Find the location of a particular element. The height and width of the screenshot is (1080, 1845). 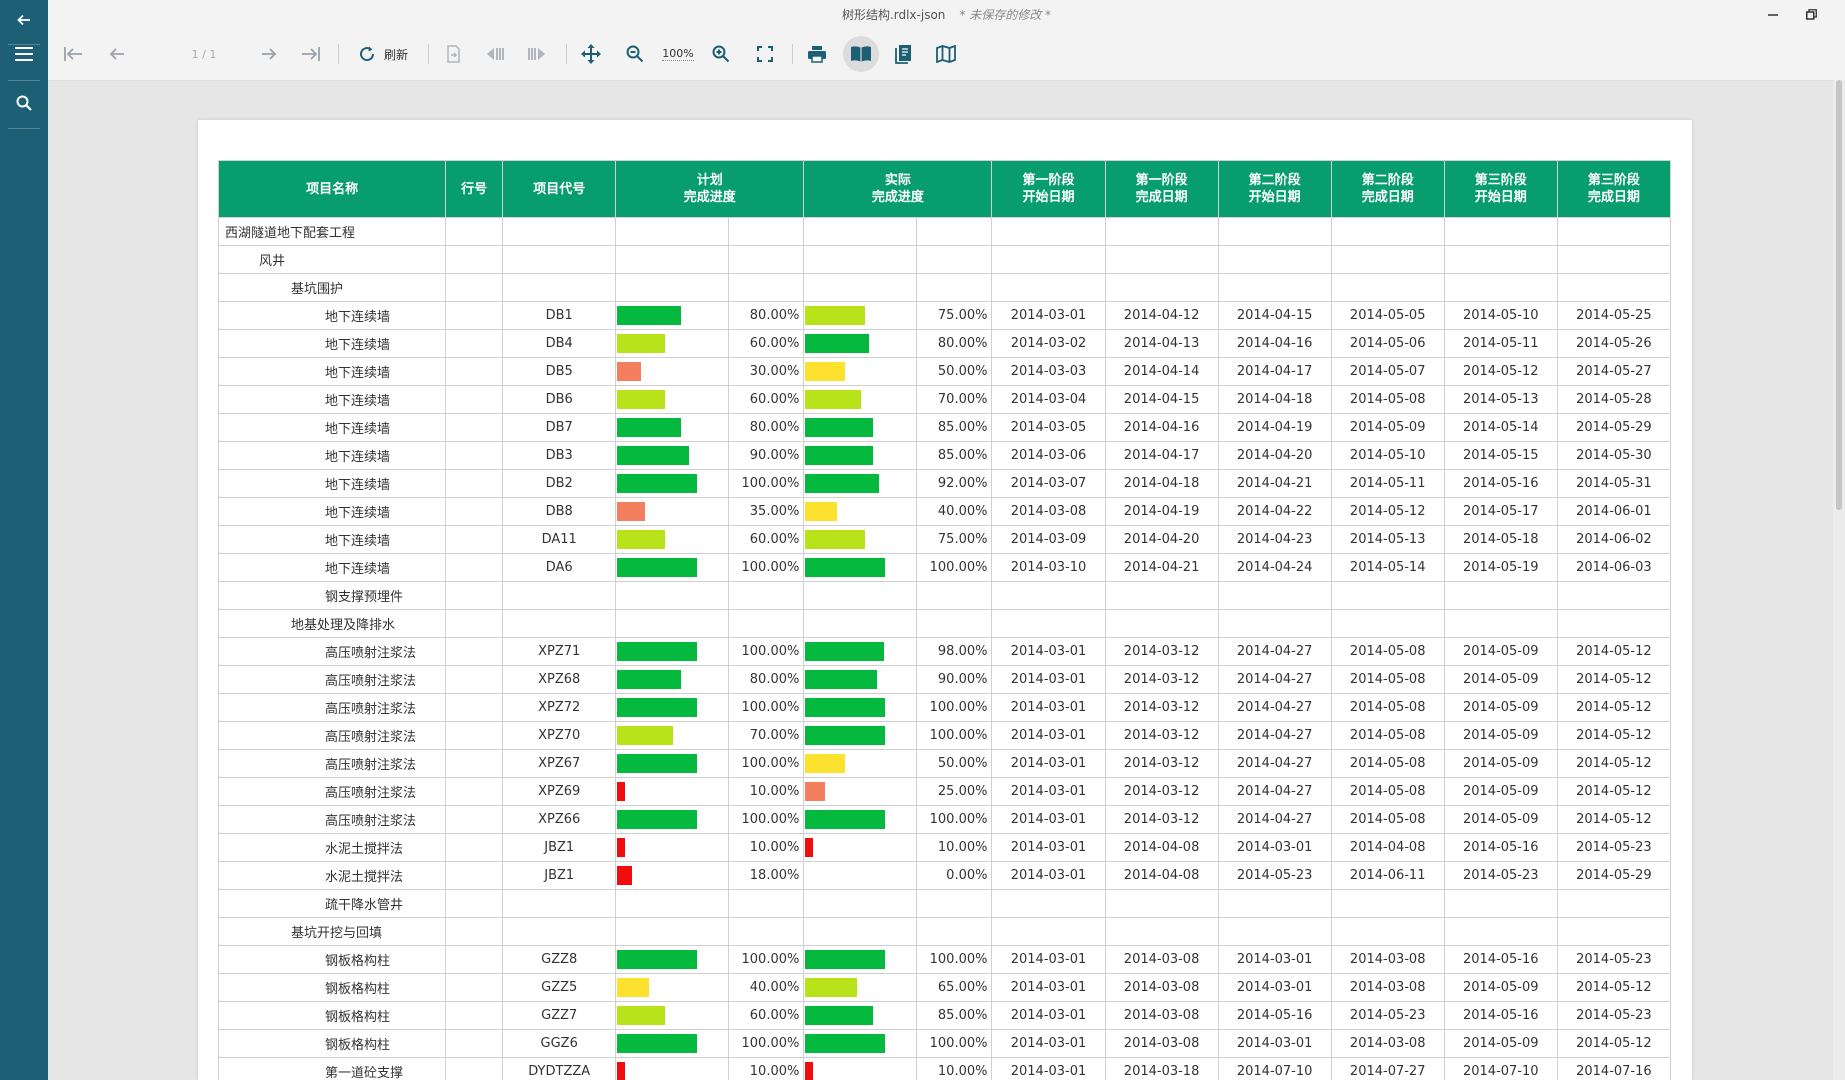

project-name-cell: 风井 is located at coordinates (332, 259).